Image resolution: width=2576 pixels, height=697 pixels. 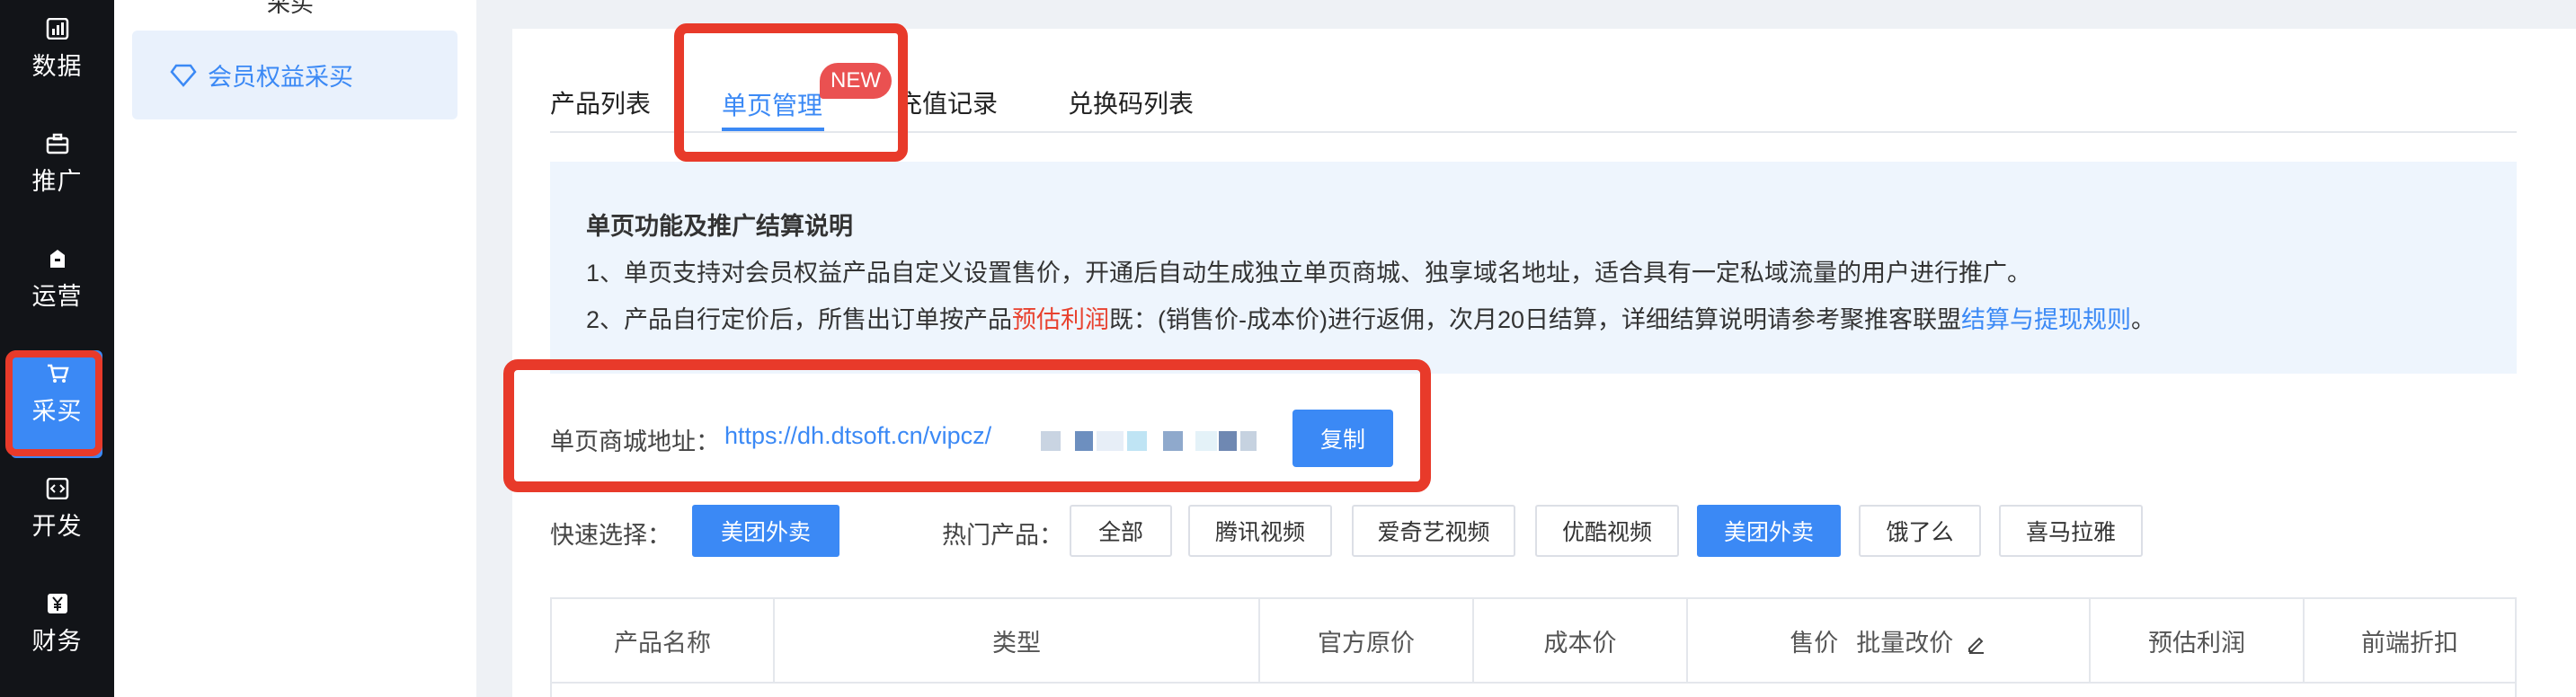 I want to click on app-sidebar: 数据 推广 运营 采买 开发 财务, so click(x=57, y=348).